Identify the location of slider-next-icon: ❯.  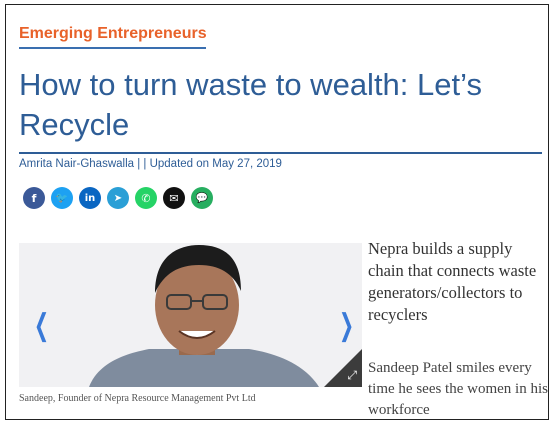
(346, 326).